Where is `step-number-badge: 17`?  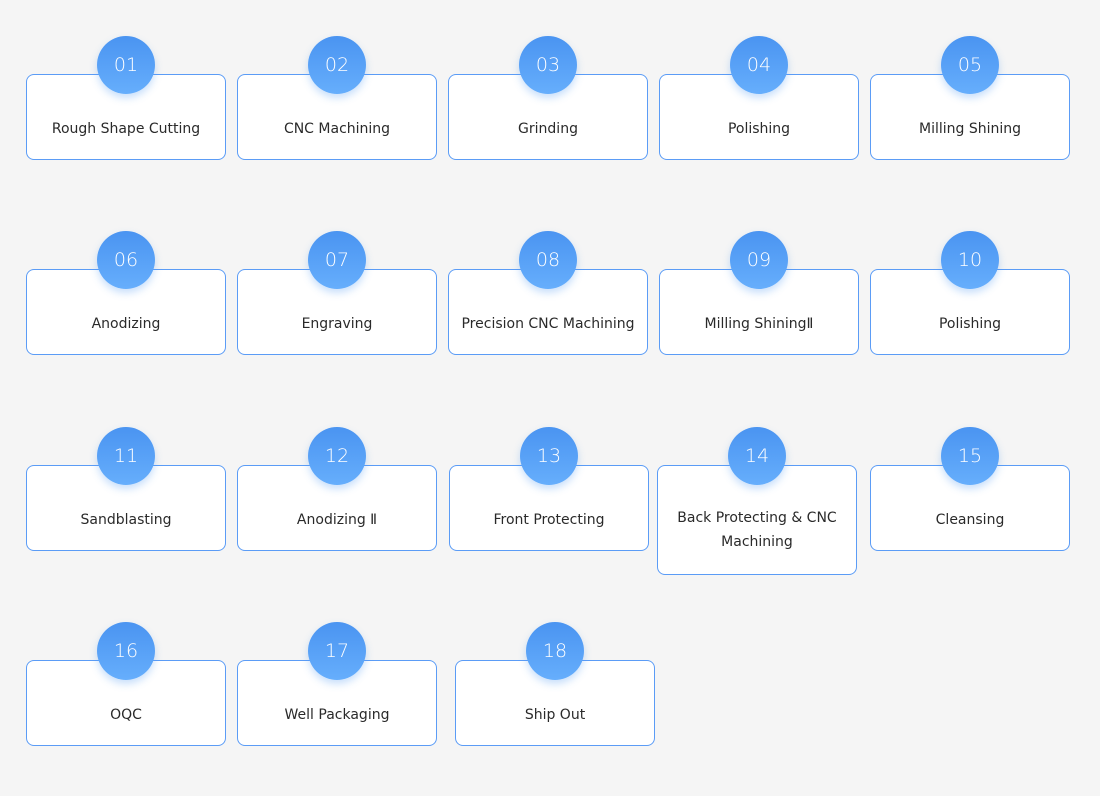
step-number-badge: 17 is located at coordinates (337, 651).